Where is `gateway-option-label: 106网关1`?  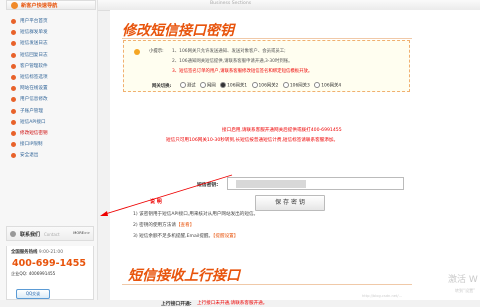
gateway-option-label: 106网关1 is located at coordinates (237, 86).